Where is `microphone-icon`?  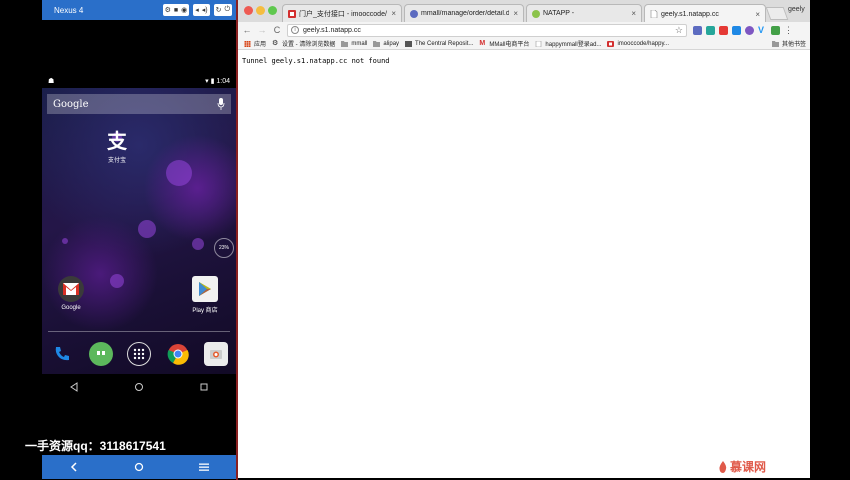
microphone-icon is located at coordinates (221, 104).